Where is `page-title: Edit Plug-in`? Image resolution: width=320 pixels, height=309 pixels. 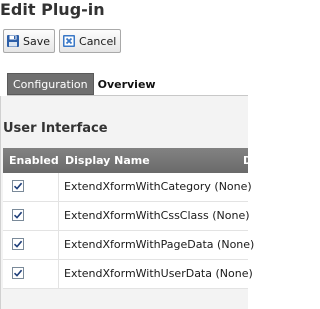 page-title: Edit Plug-in is located at coordinates (52, 9).